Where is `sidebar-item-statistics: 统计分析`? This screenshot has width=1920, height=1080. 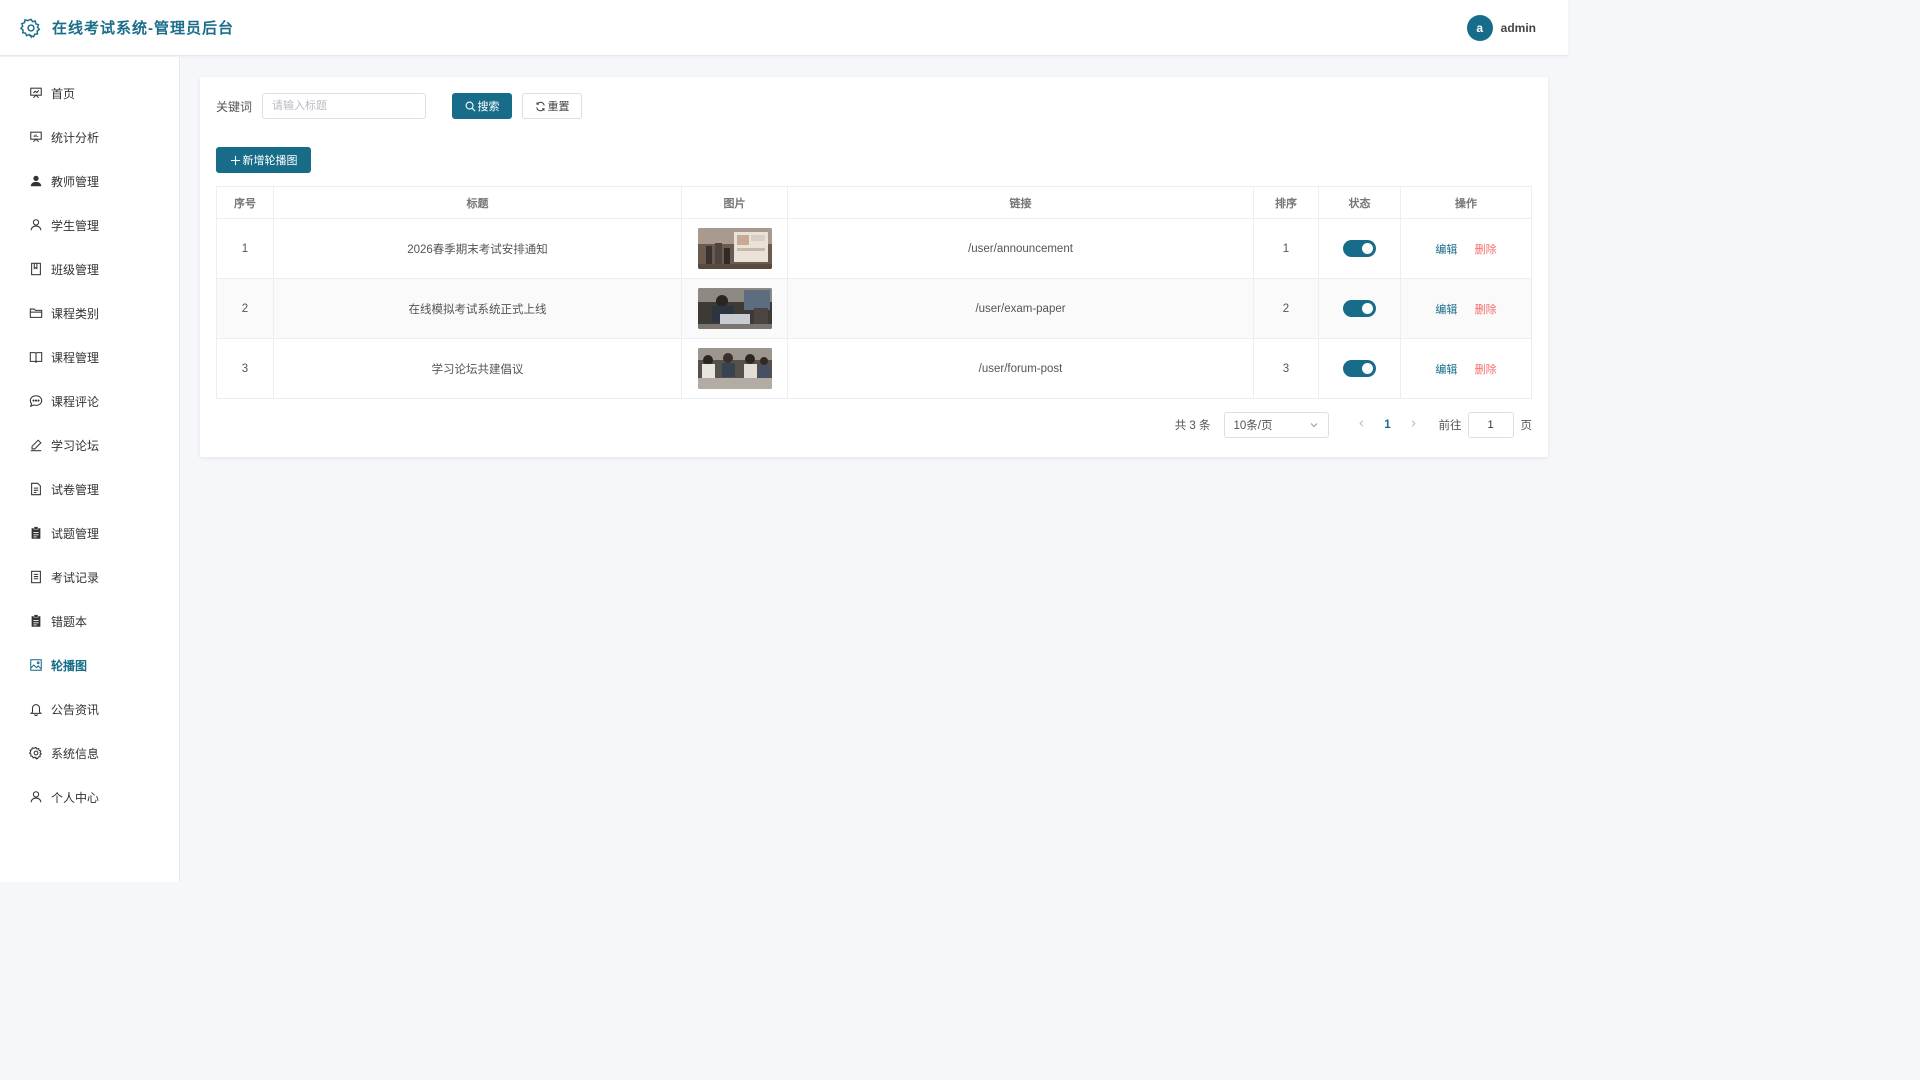 sidebar-item-statistics: 统计分析 is located at coordinates (89, 137).